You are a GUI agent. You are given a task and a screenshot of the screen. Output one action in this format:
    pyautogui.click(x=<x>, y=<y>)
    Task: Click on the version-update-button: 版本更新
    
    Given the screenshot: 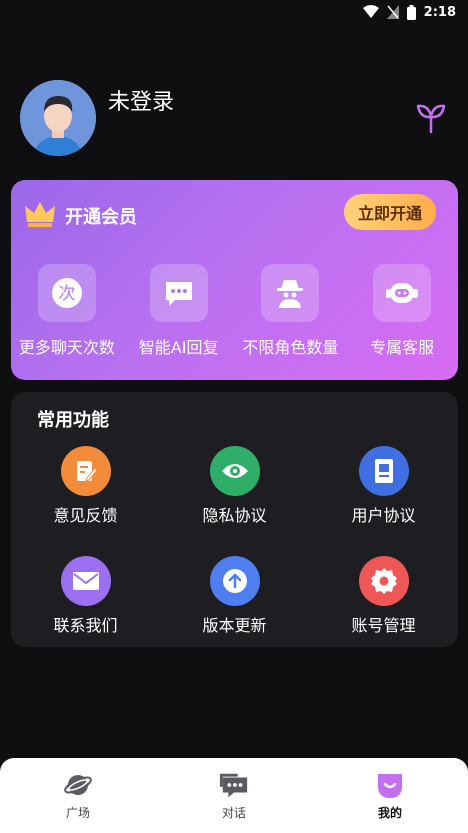 What is the action you would take?
    pyautogui.click(x=234, y=596)
    